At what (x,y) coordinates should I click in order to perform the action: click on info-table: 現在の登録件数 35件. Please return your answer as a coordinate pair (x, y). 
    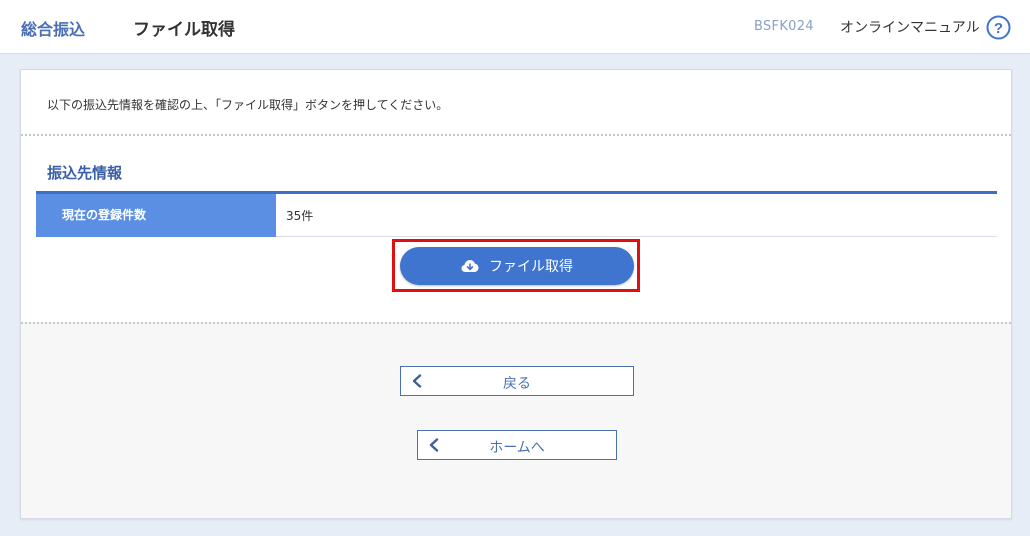
    Looking at the image, I should click on (516, 215).